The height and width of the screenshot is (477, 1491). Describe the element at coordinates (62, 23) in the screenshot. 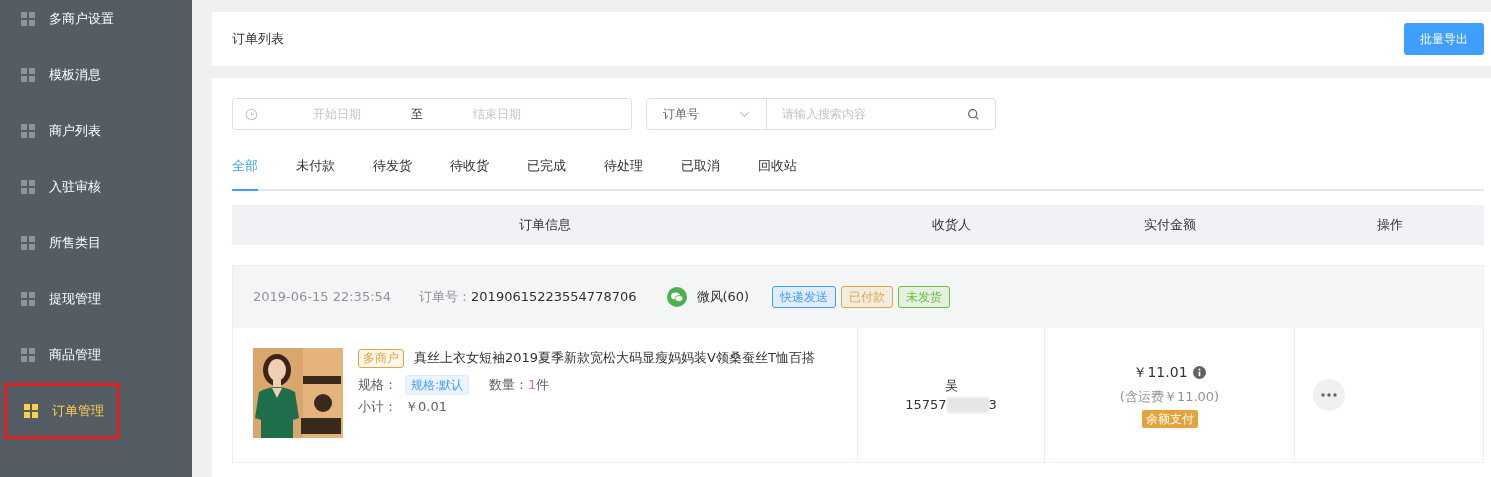

I see `sidebar-item: 多商户设置` at that location.